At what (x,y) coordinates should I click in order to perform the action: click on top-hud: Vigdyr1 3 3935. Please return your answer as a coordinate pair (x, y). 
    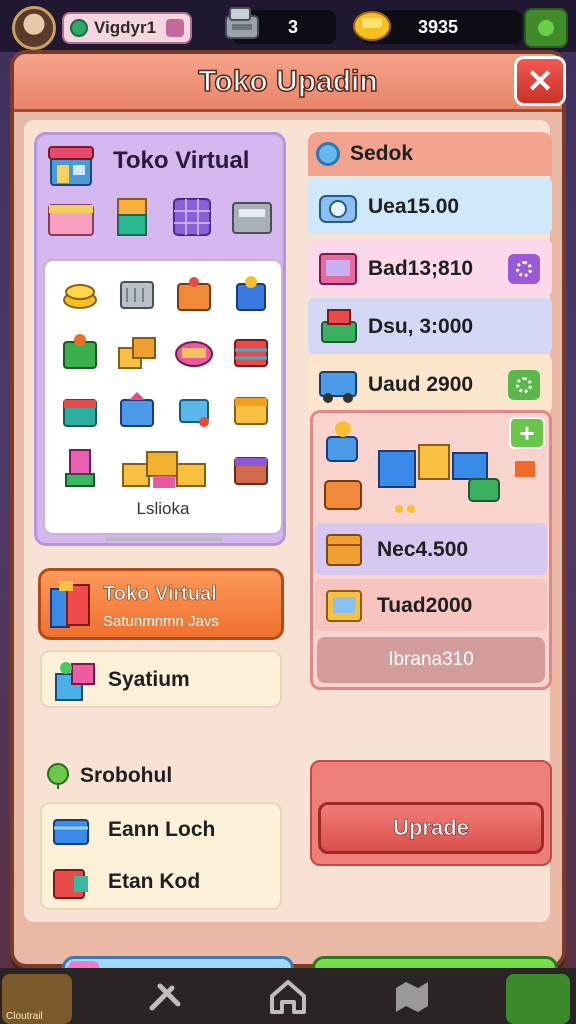
    Looking at the image, I should click on (288, 26).